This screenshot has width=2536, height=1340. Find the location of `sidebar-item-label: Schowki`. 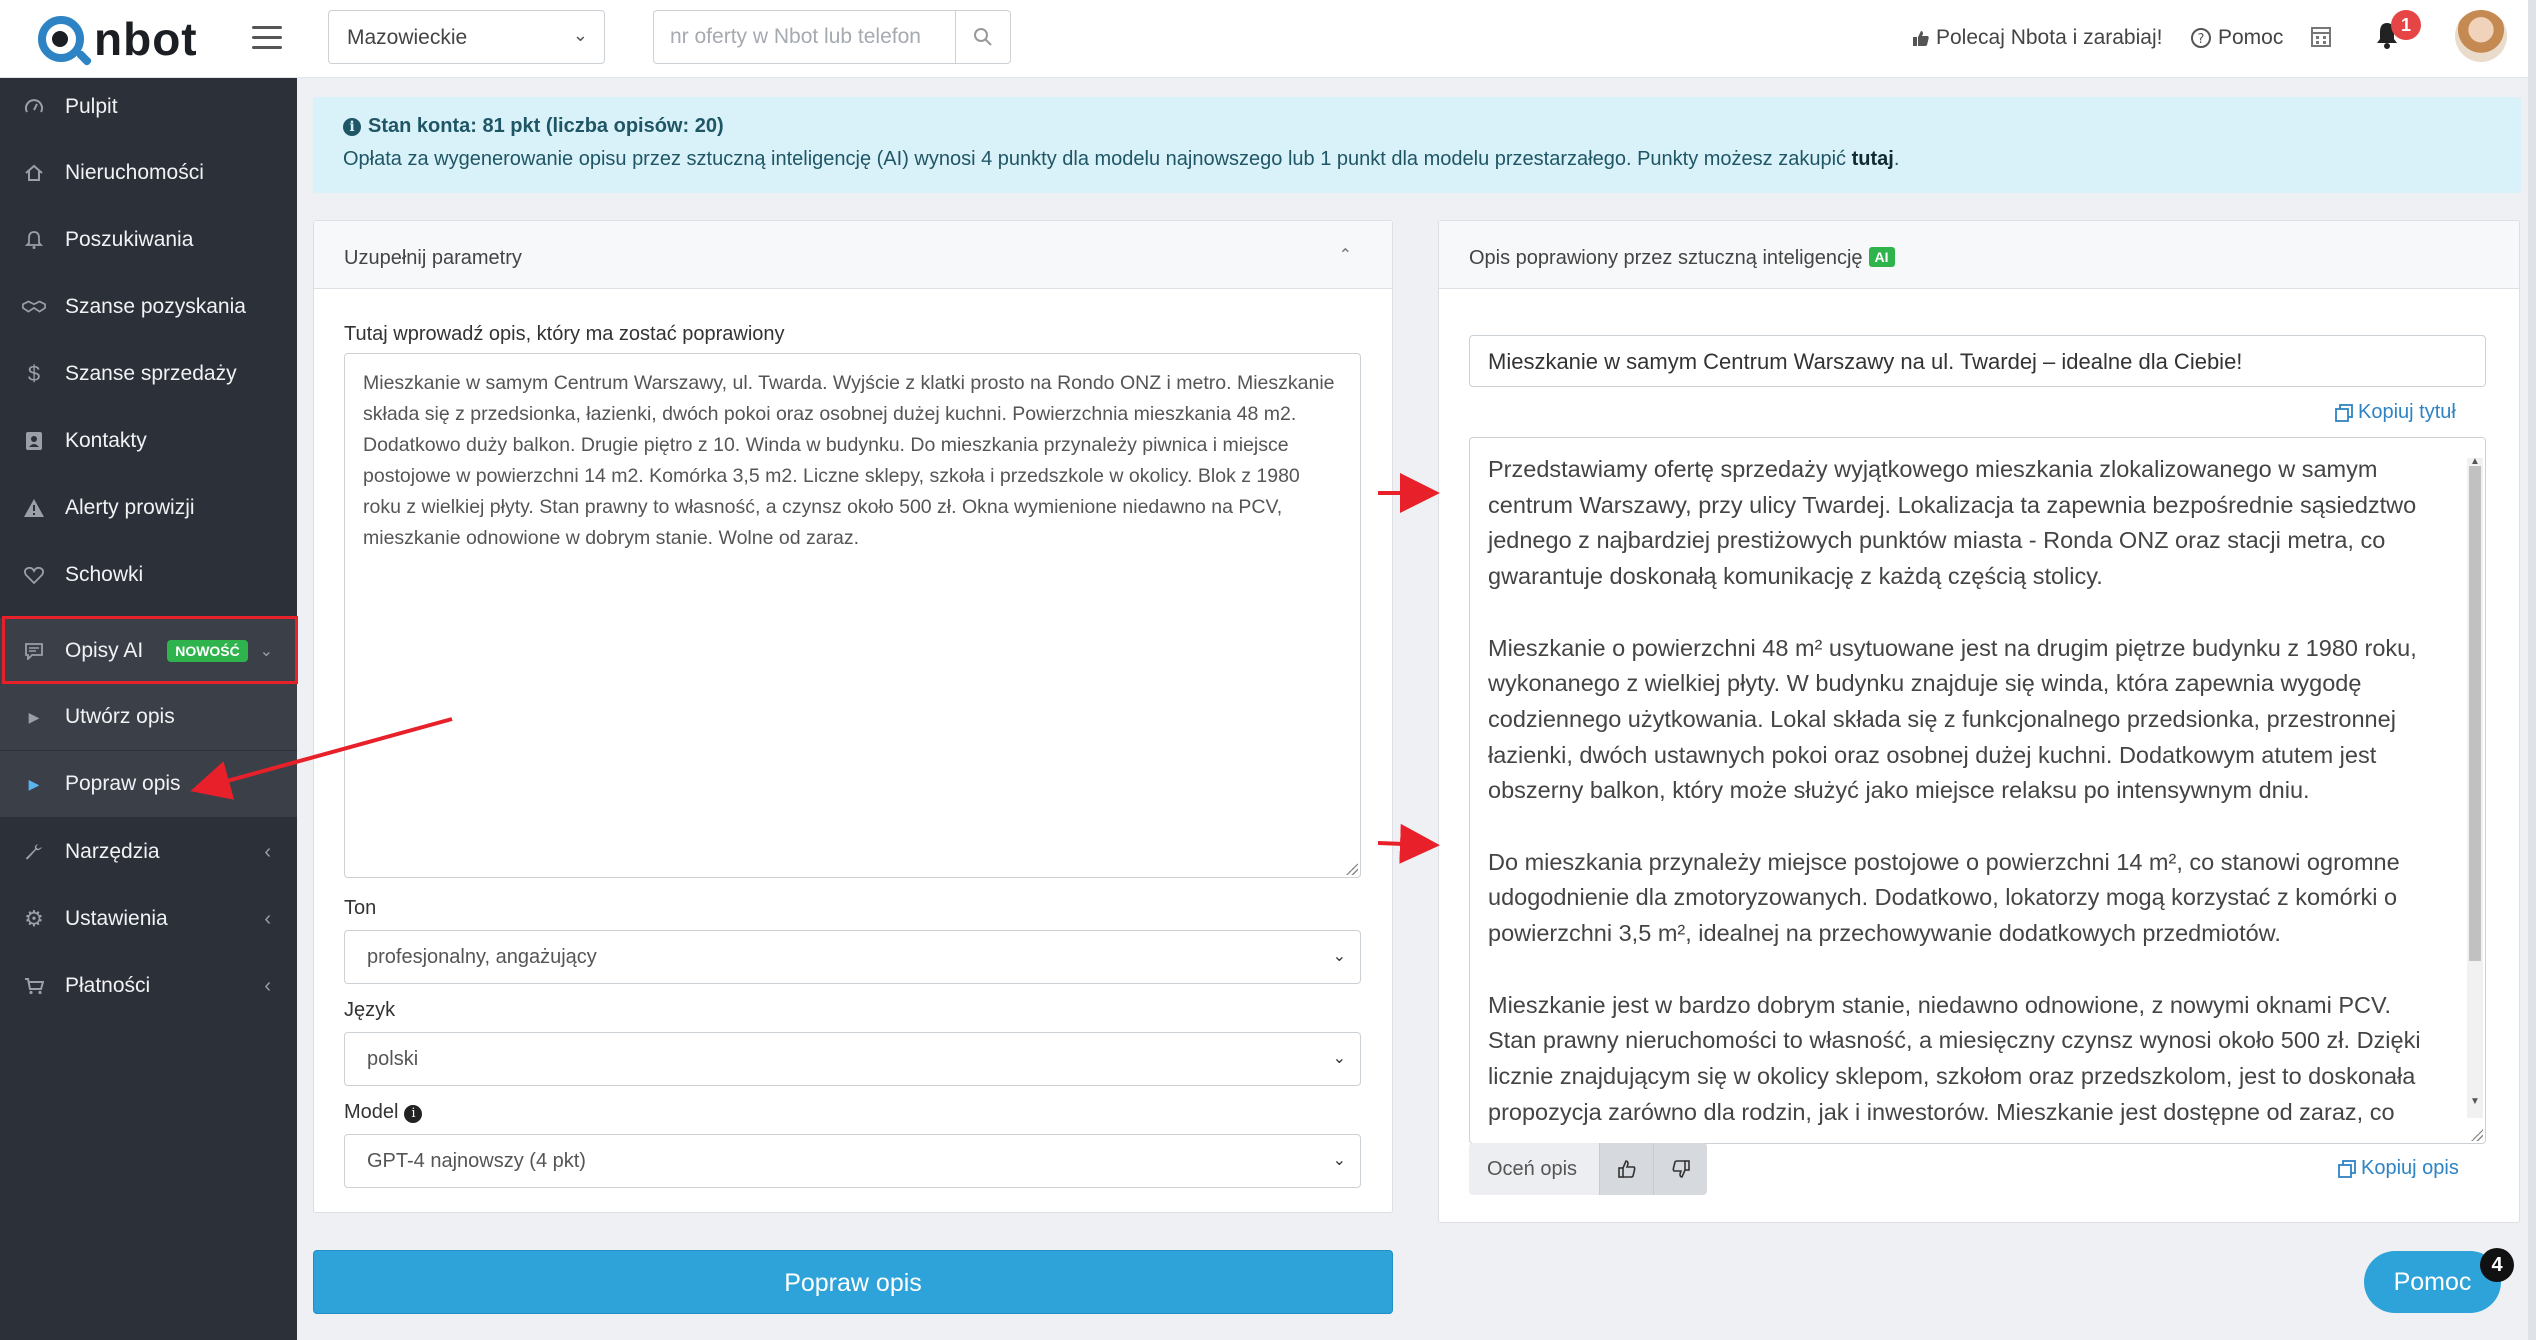

sidebar-item-label: Schowki is located at coordinates (104, 574).